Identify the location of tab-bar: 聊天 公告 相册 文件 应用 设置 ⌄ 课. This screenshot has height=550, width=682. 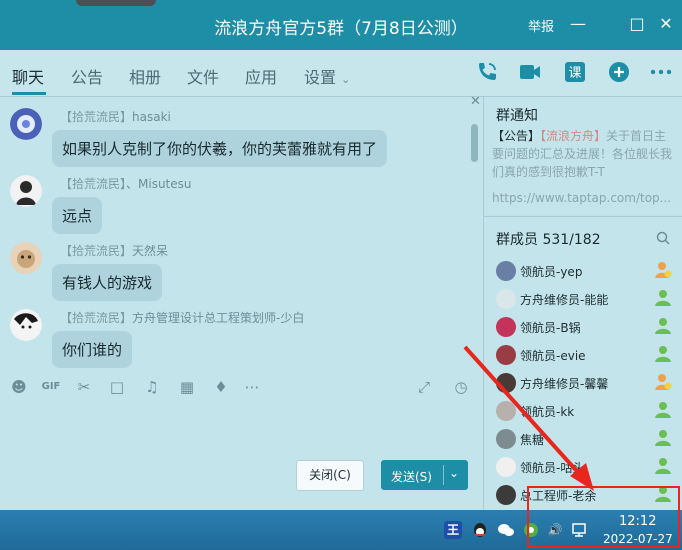
(341, 73).